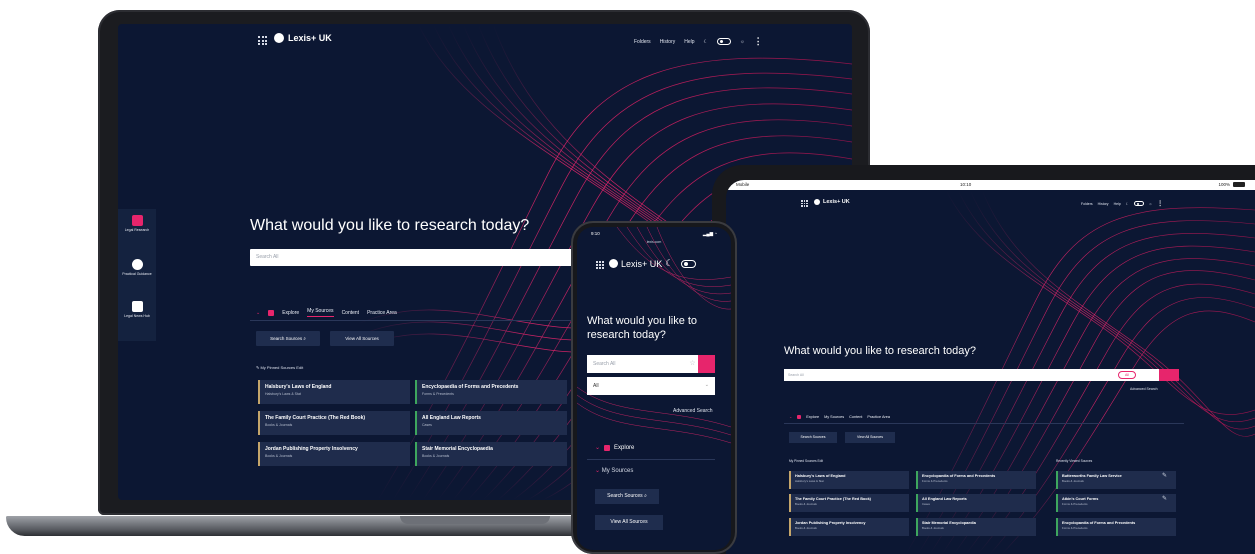 This screenshot has height=554, width=1255. Describe the element at coordinates (984, 423) in the screenshot. I see `tab-divider` at that location.